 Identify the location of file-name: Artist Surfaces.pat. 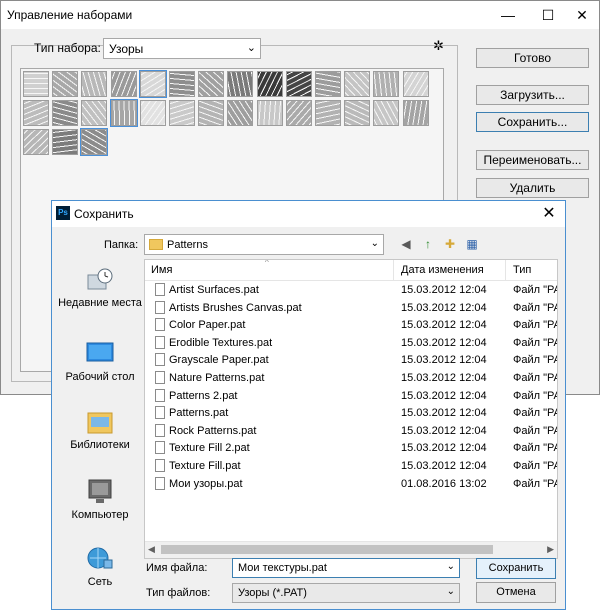
(214, 290).